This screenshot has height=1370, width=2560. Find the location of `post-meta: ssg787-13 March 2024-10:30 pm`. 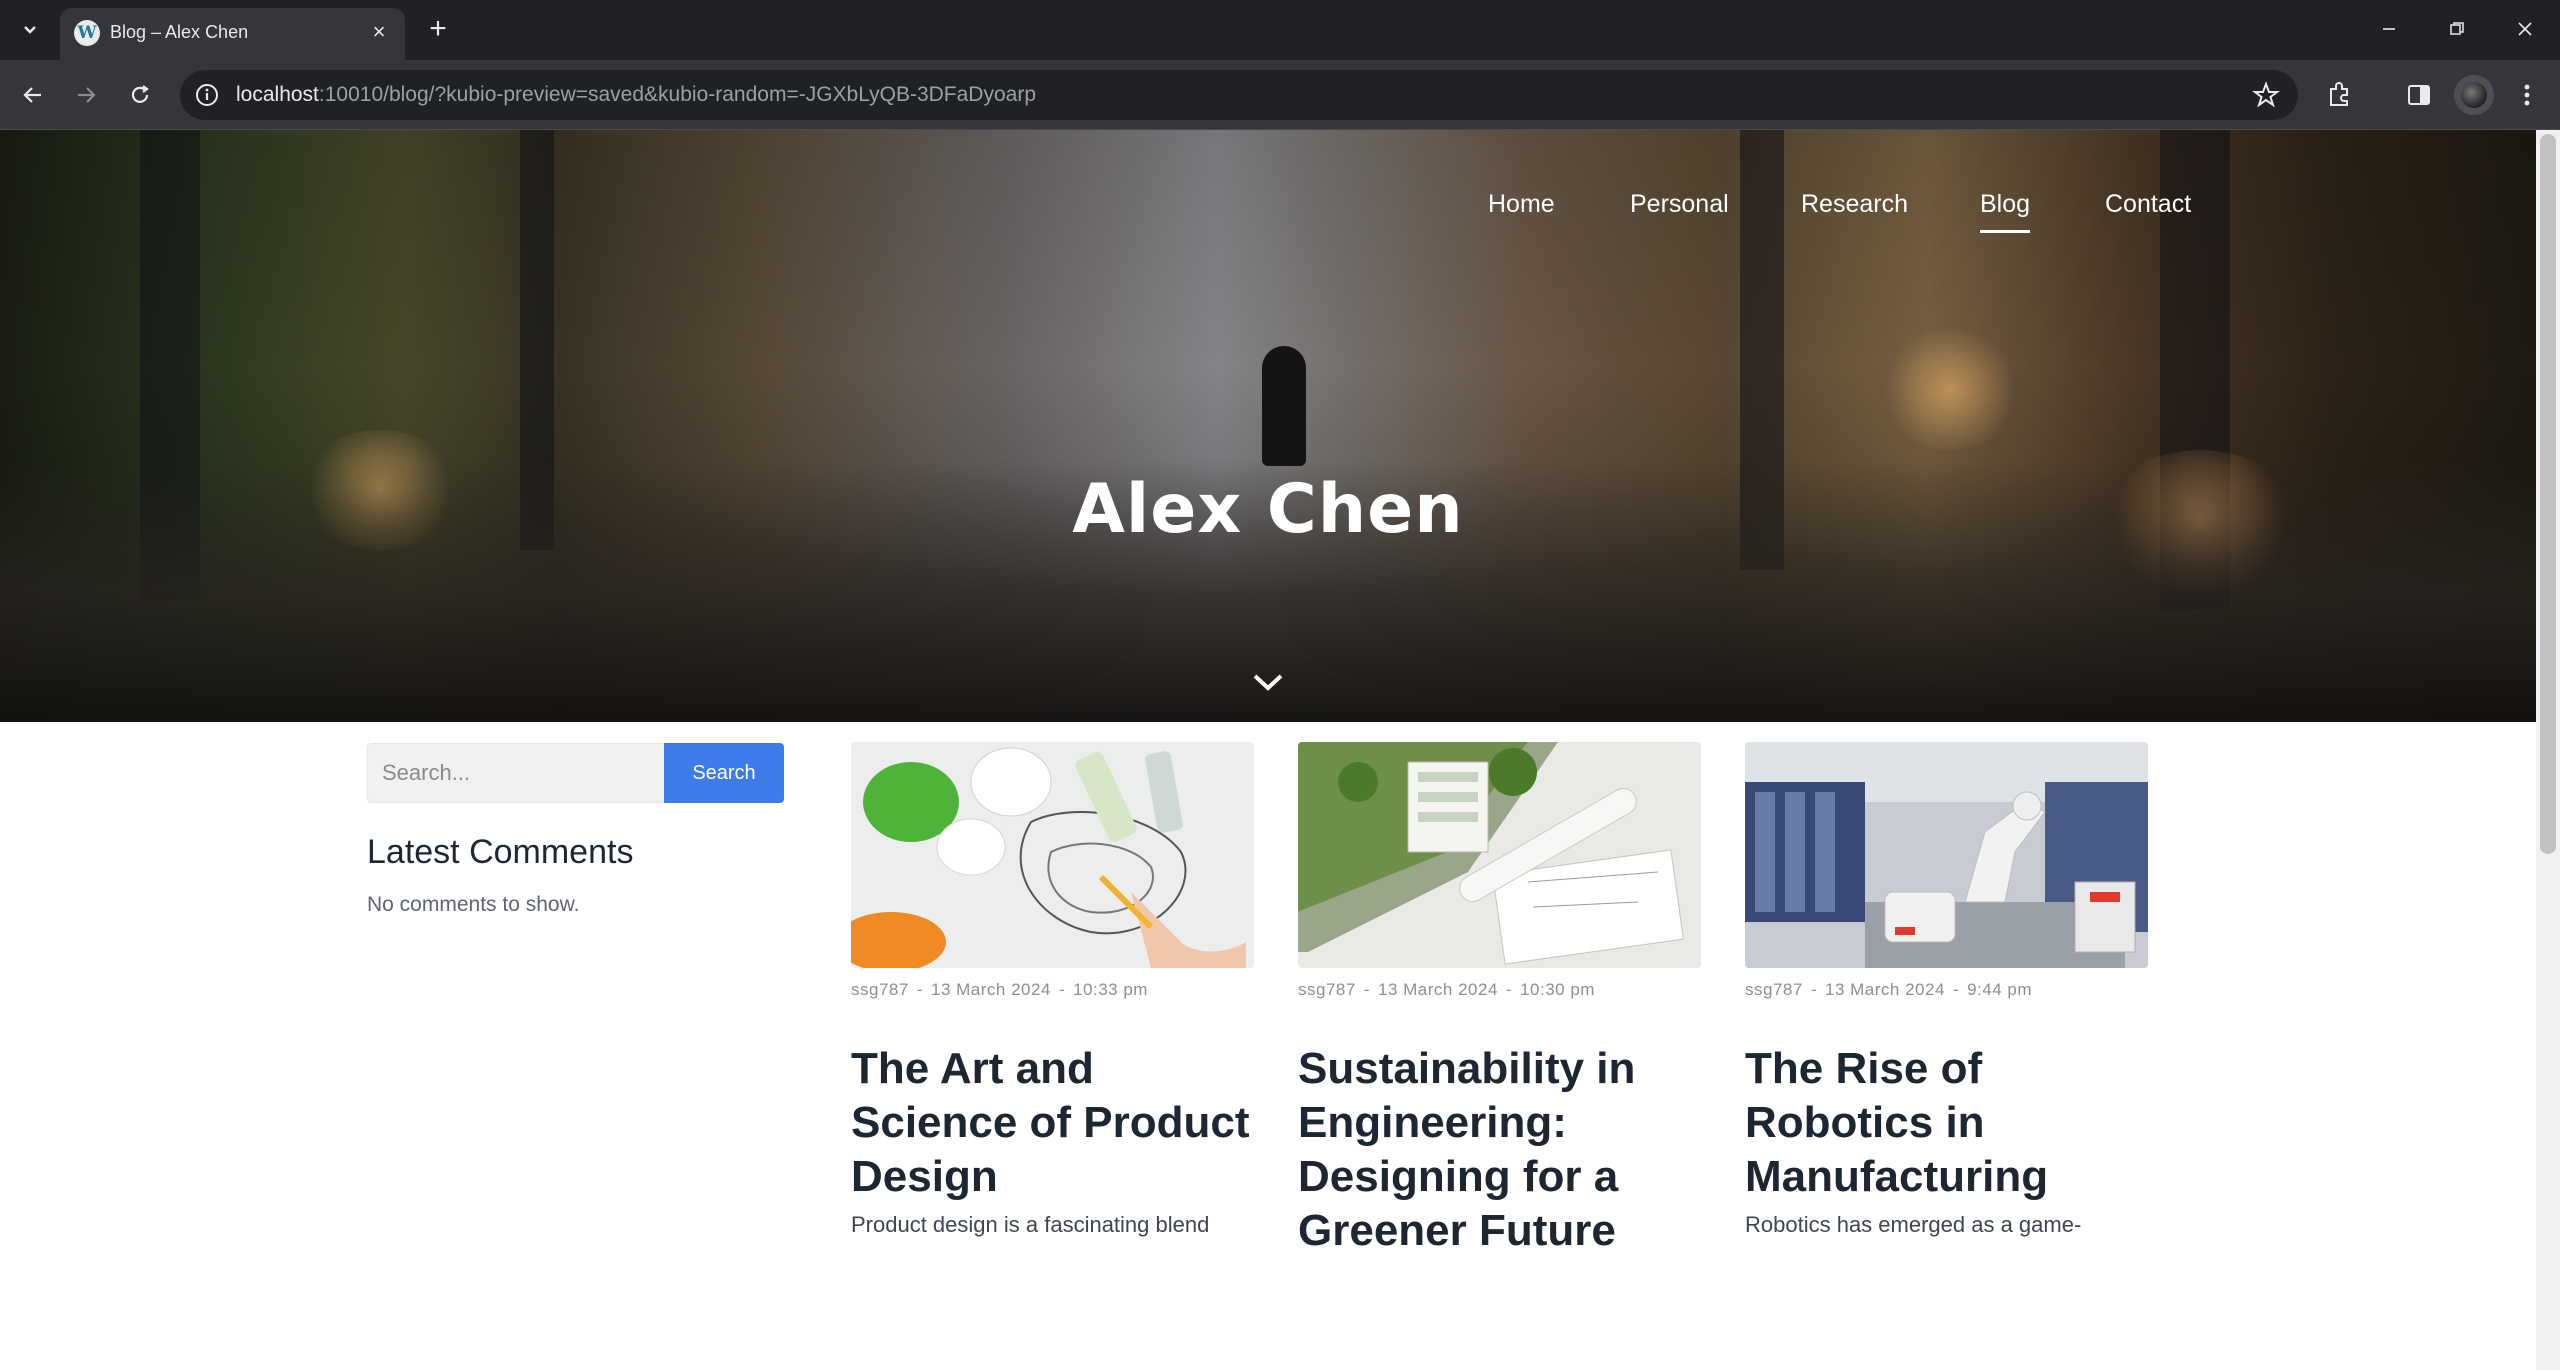

post-meta: ssg787-13 March 2024-10:30 pm is located at coordinates (1446, 989).